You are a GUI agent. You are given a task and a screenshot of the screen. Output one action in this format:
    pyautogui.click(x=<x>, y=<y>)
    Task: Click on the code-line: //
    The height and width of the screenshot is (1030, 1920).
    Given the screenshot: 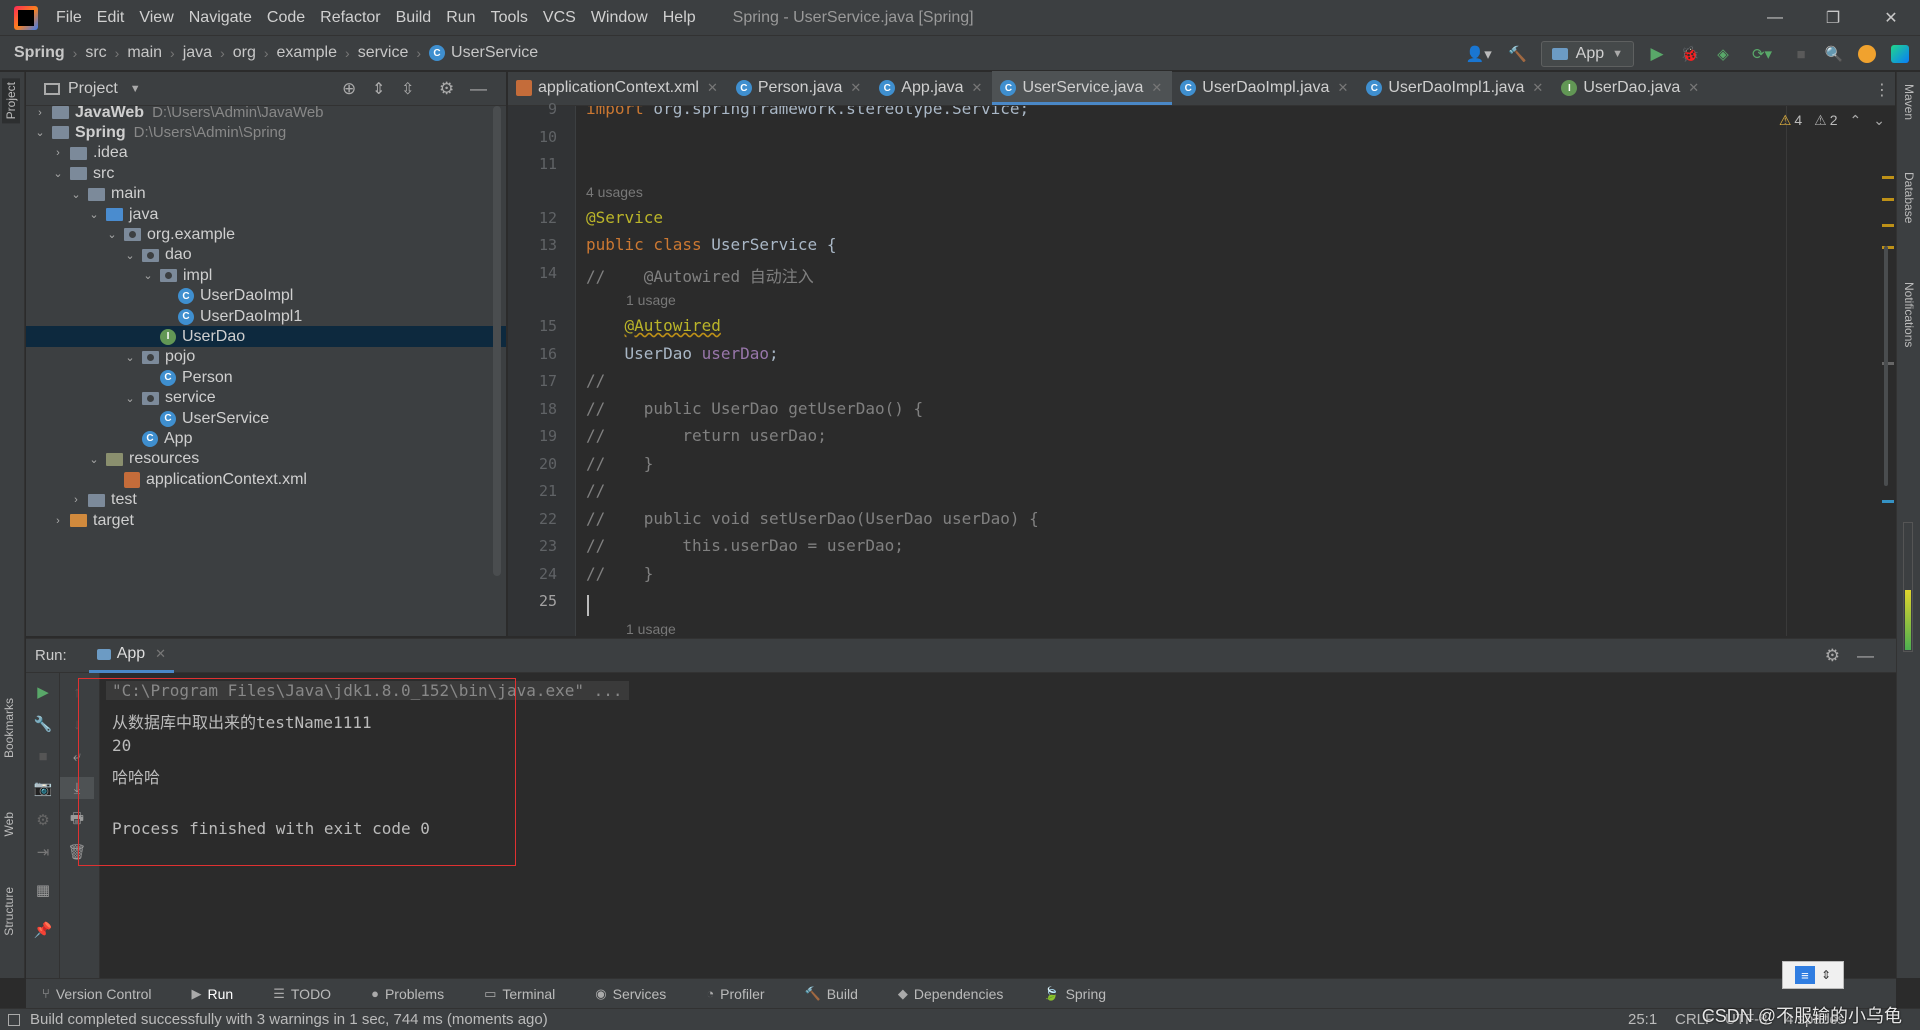 What is the action you would take?
    pyautogui.click(x=595, y=490)
    